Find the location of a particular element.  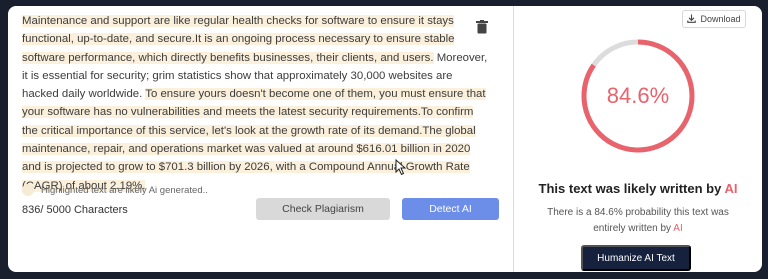

score-gauge: 84.6% is located at coordinates (638, 96).